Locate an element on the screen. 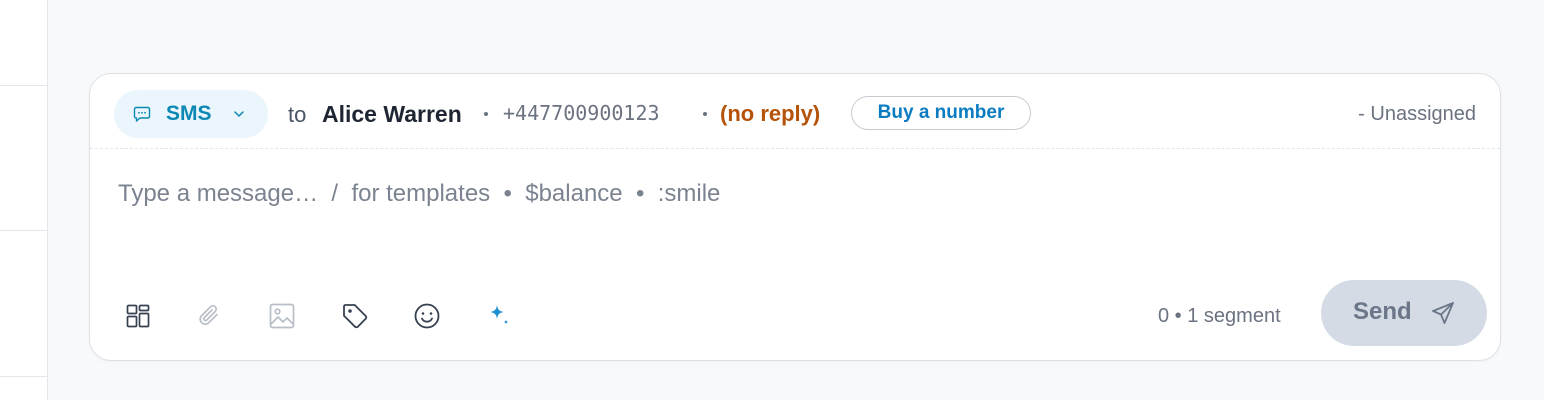  emoji-button is located at coordinates (427, 316).